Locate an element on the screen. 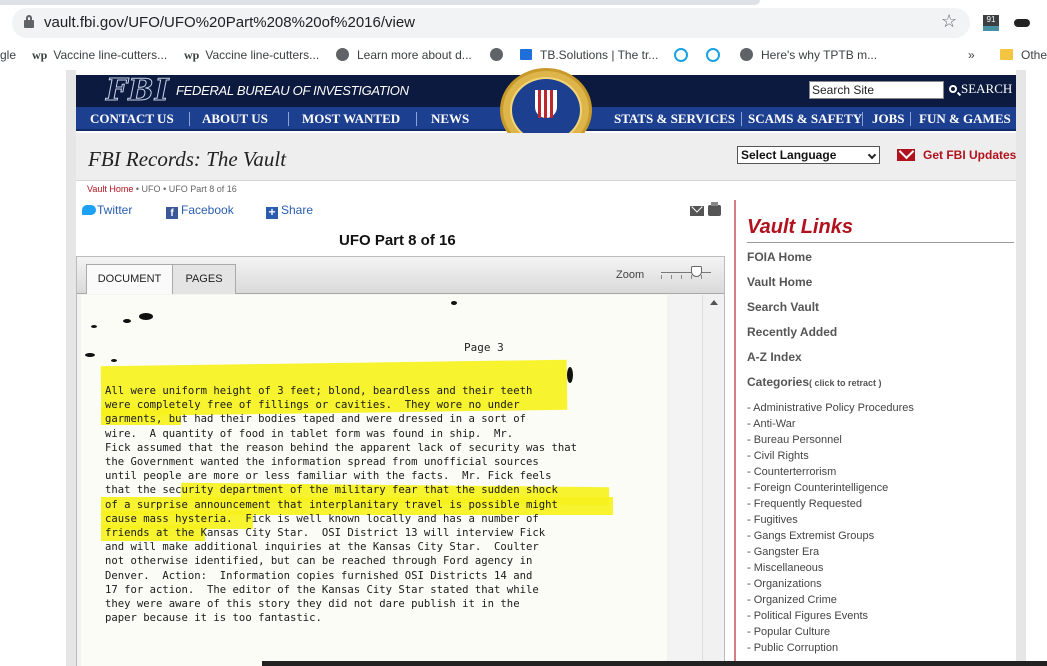 The height and width of the screenshot is (666, 1047). twitter-icon is located at coordinates (89, 210).